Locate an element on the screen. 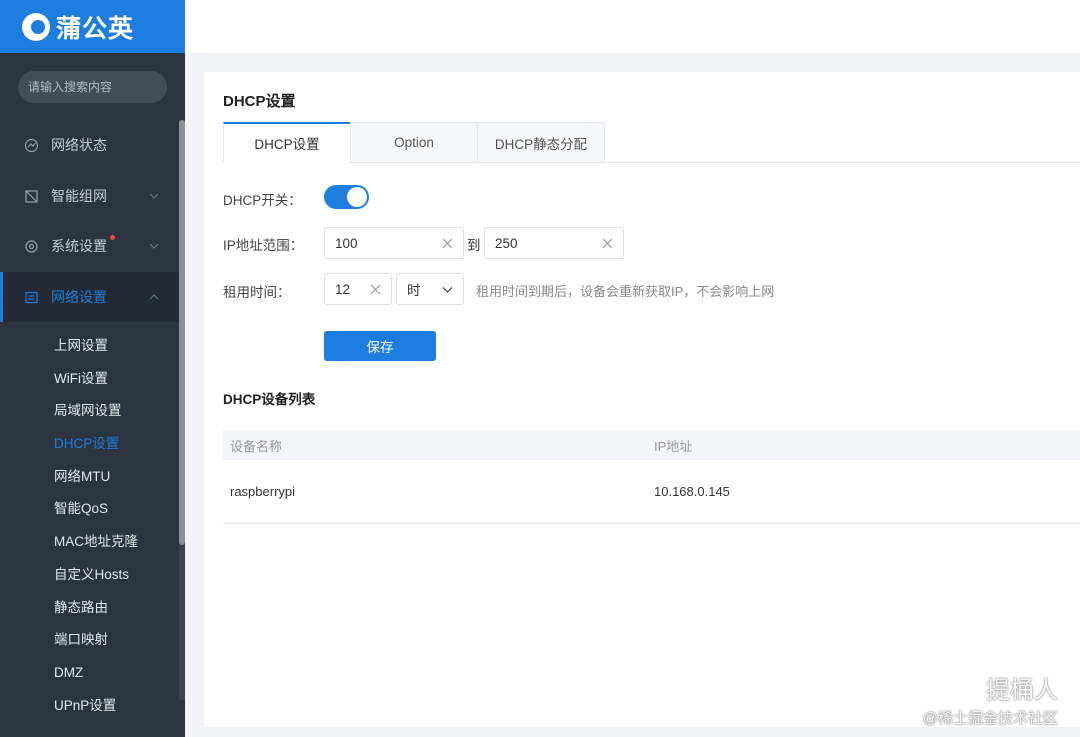  submenu-item-mac-clone: MAC地址克隆 is located at coordinates (96, 542).